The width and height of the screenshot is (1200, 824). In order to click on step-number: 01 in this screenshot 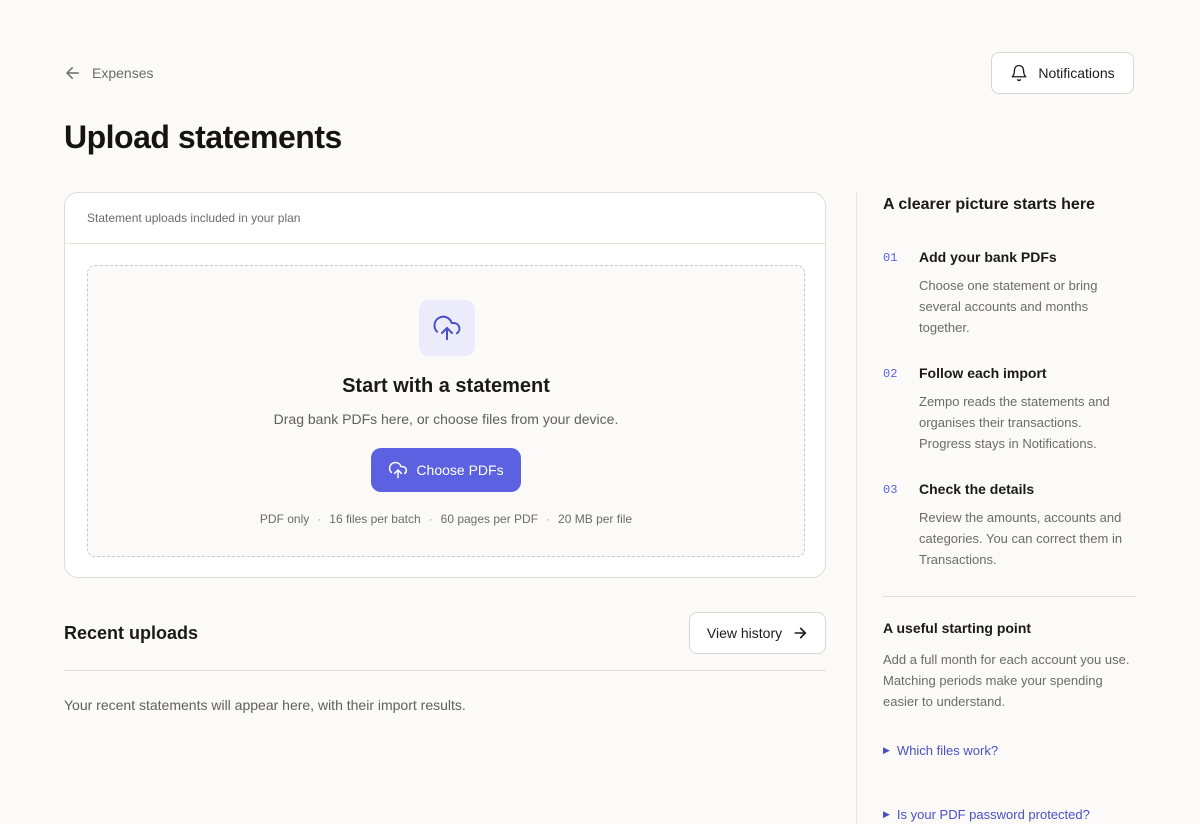, I will do `click(890, 258)`.